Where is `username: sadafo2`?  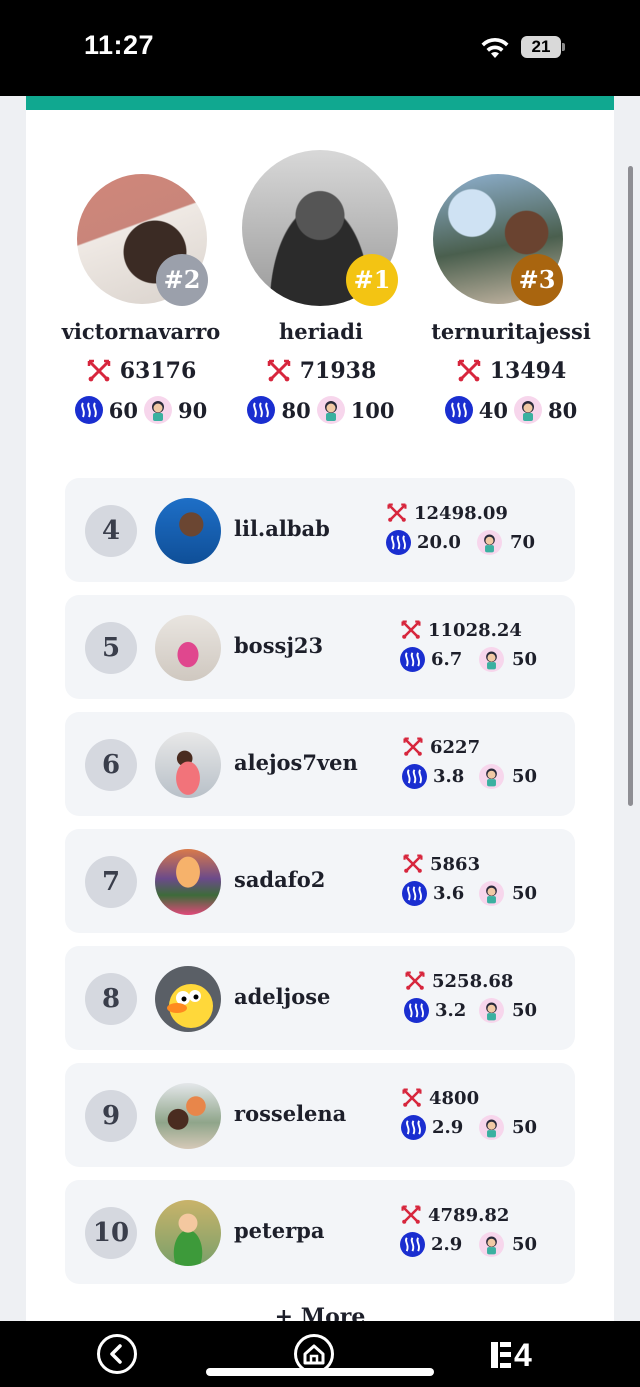 username: sadafo2 is located at coordinates (280, 879).